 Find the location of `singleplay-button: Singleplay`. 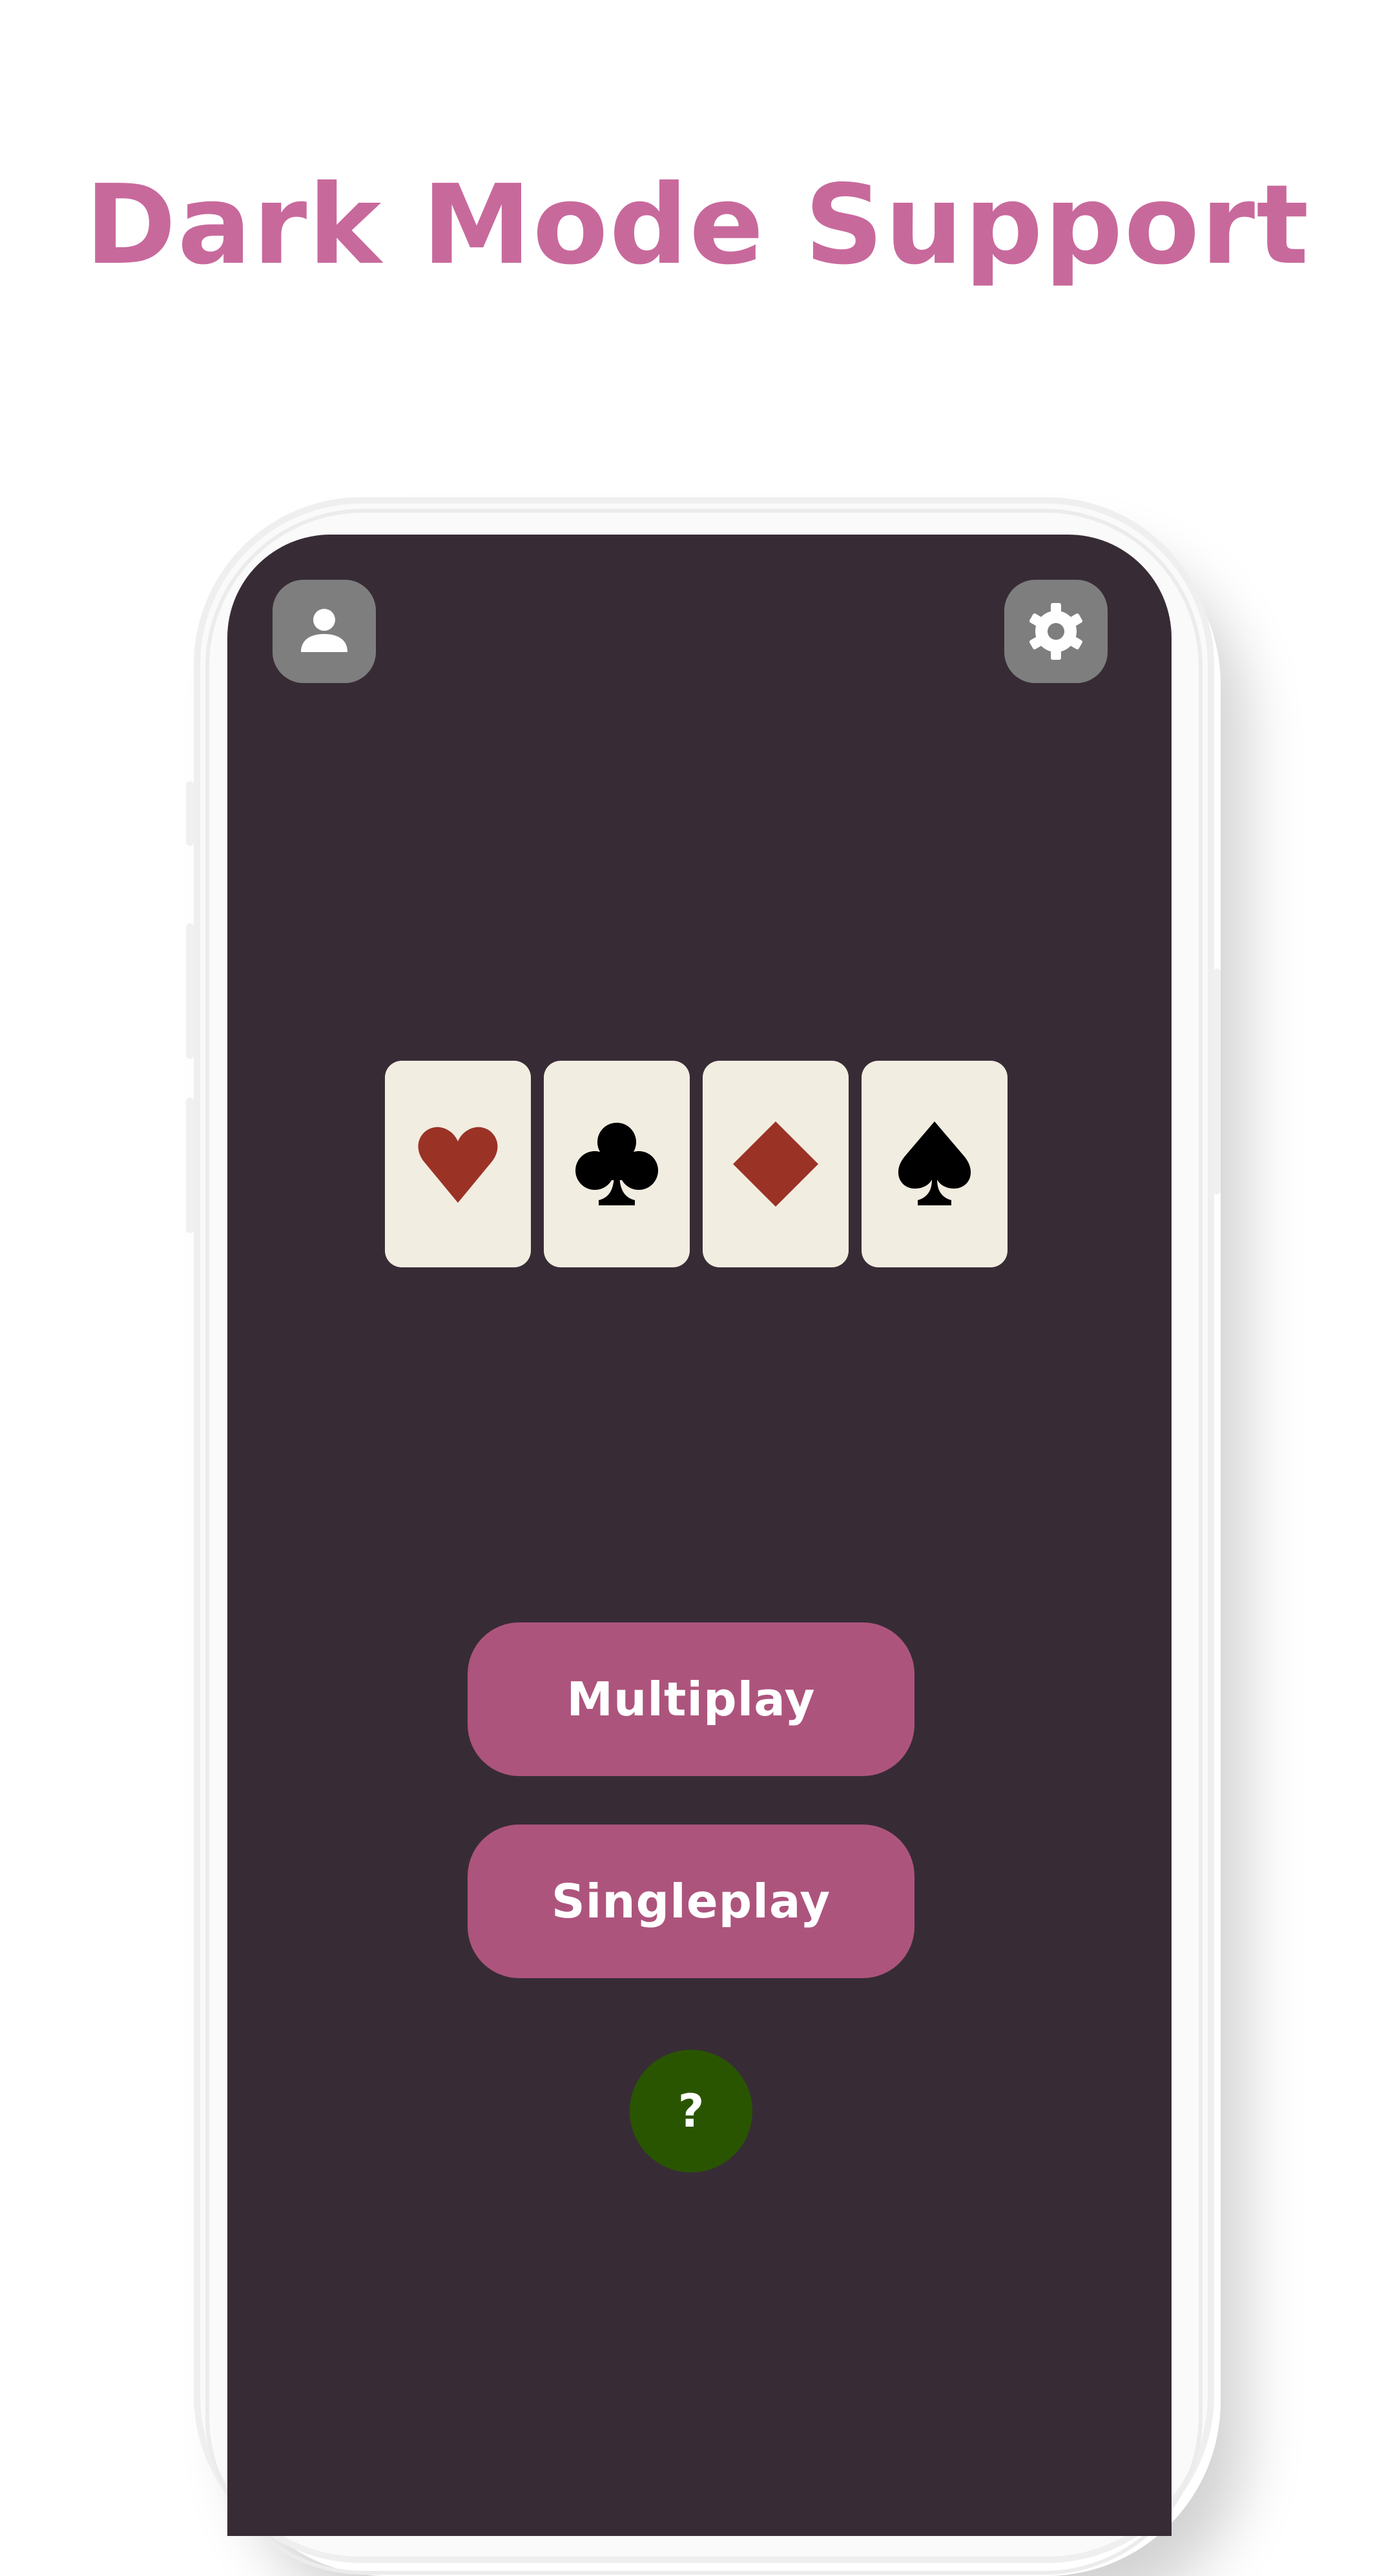

singleplay-button: Singleplay is located at coordinates (691, 1902).